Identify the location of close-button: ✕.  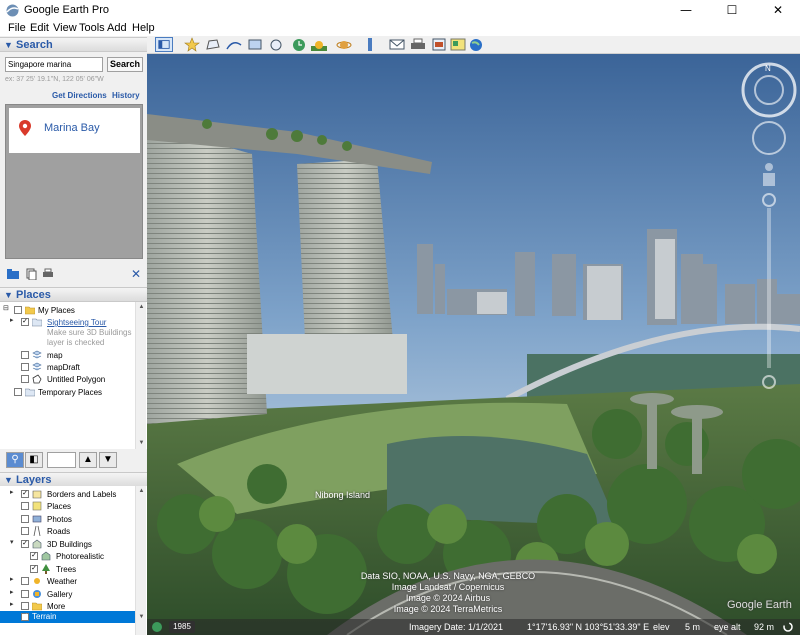
(777, 10).